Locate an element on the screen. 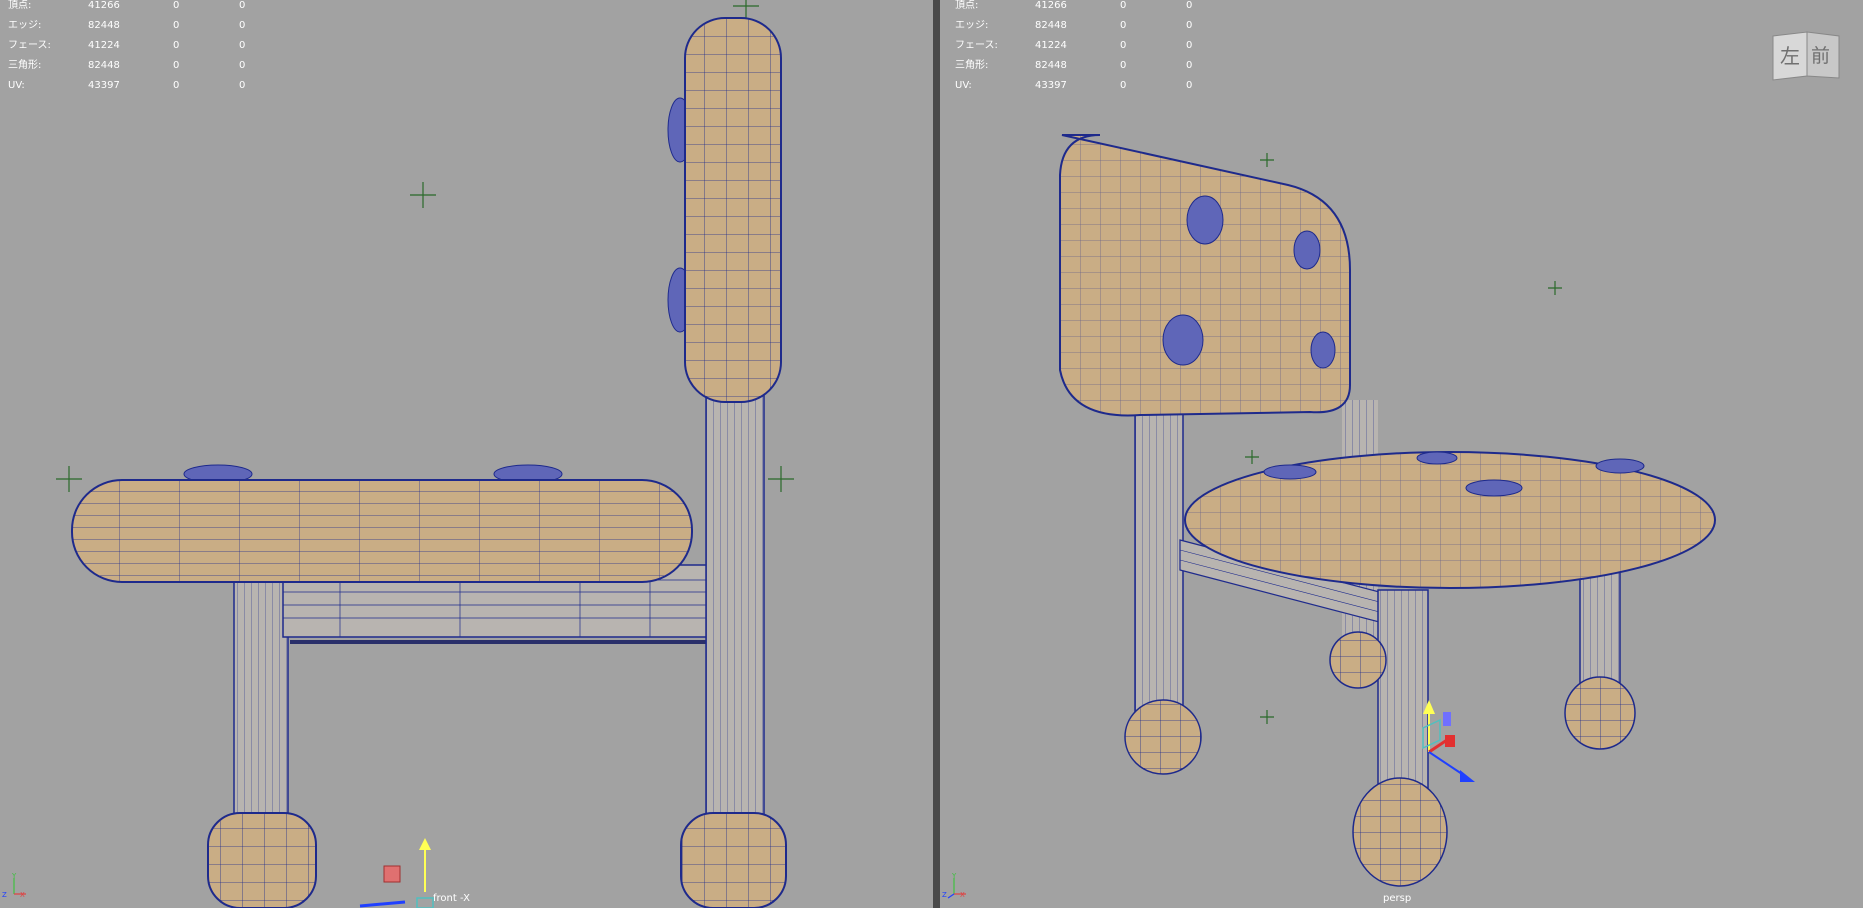 The height and width of the screenshot is (908, 1863). viewport-splitter is located at coordinates (936, 454).